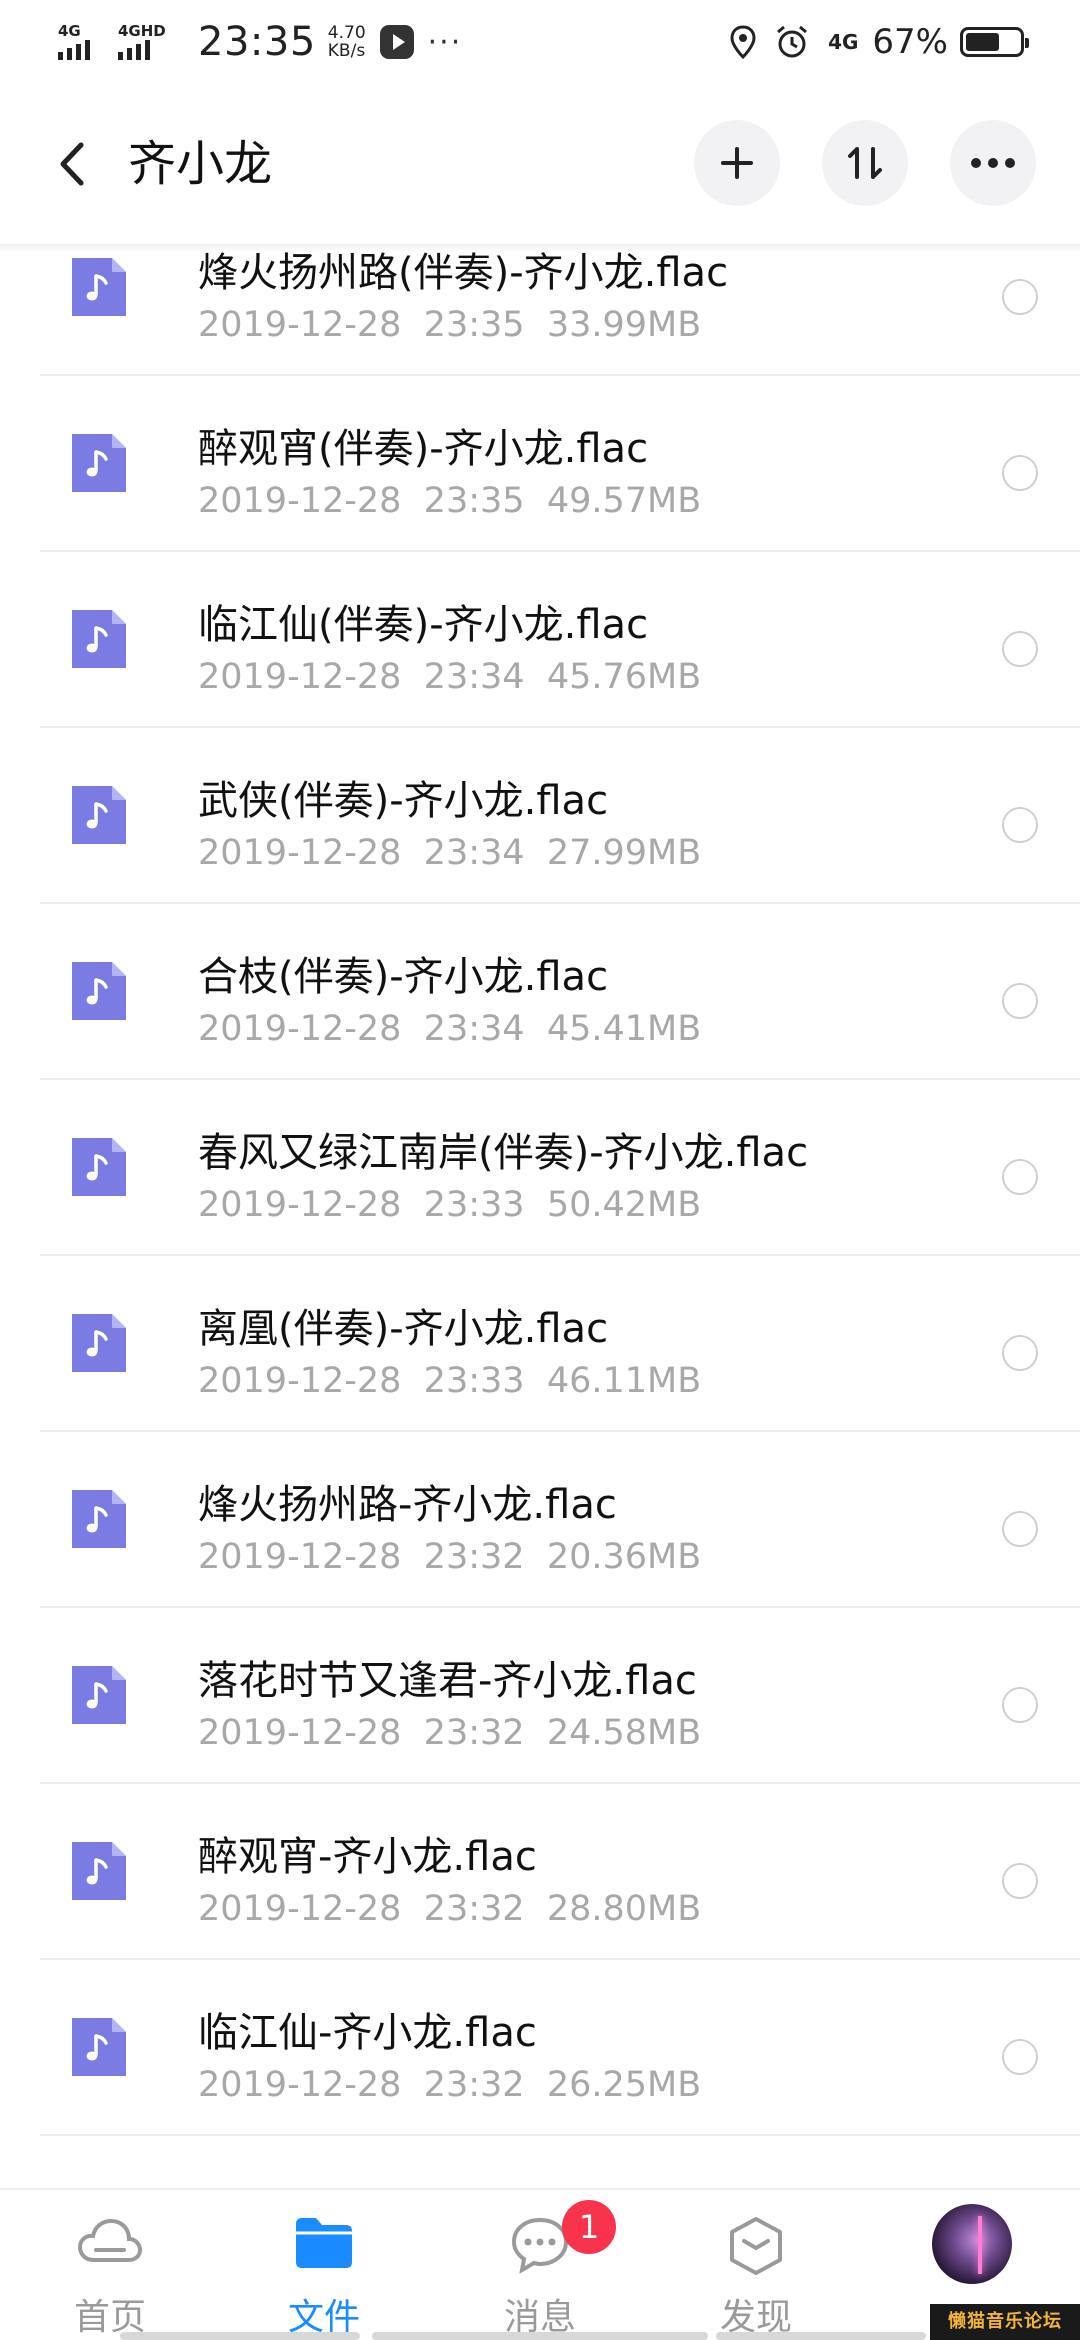  Describe the element at coordinates (142, 31) in the screenshot. I see `network-label-2: 4GHD` at that location.